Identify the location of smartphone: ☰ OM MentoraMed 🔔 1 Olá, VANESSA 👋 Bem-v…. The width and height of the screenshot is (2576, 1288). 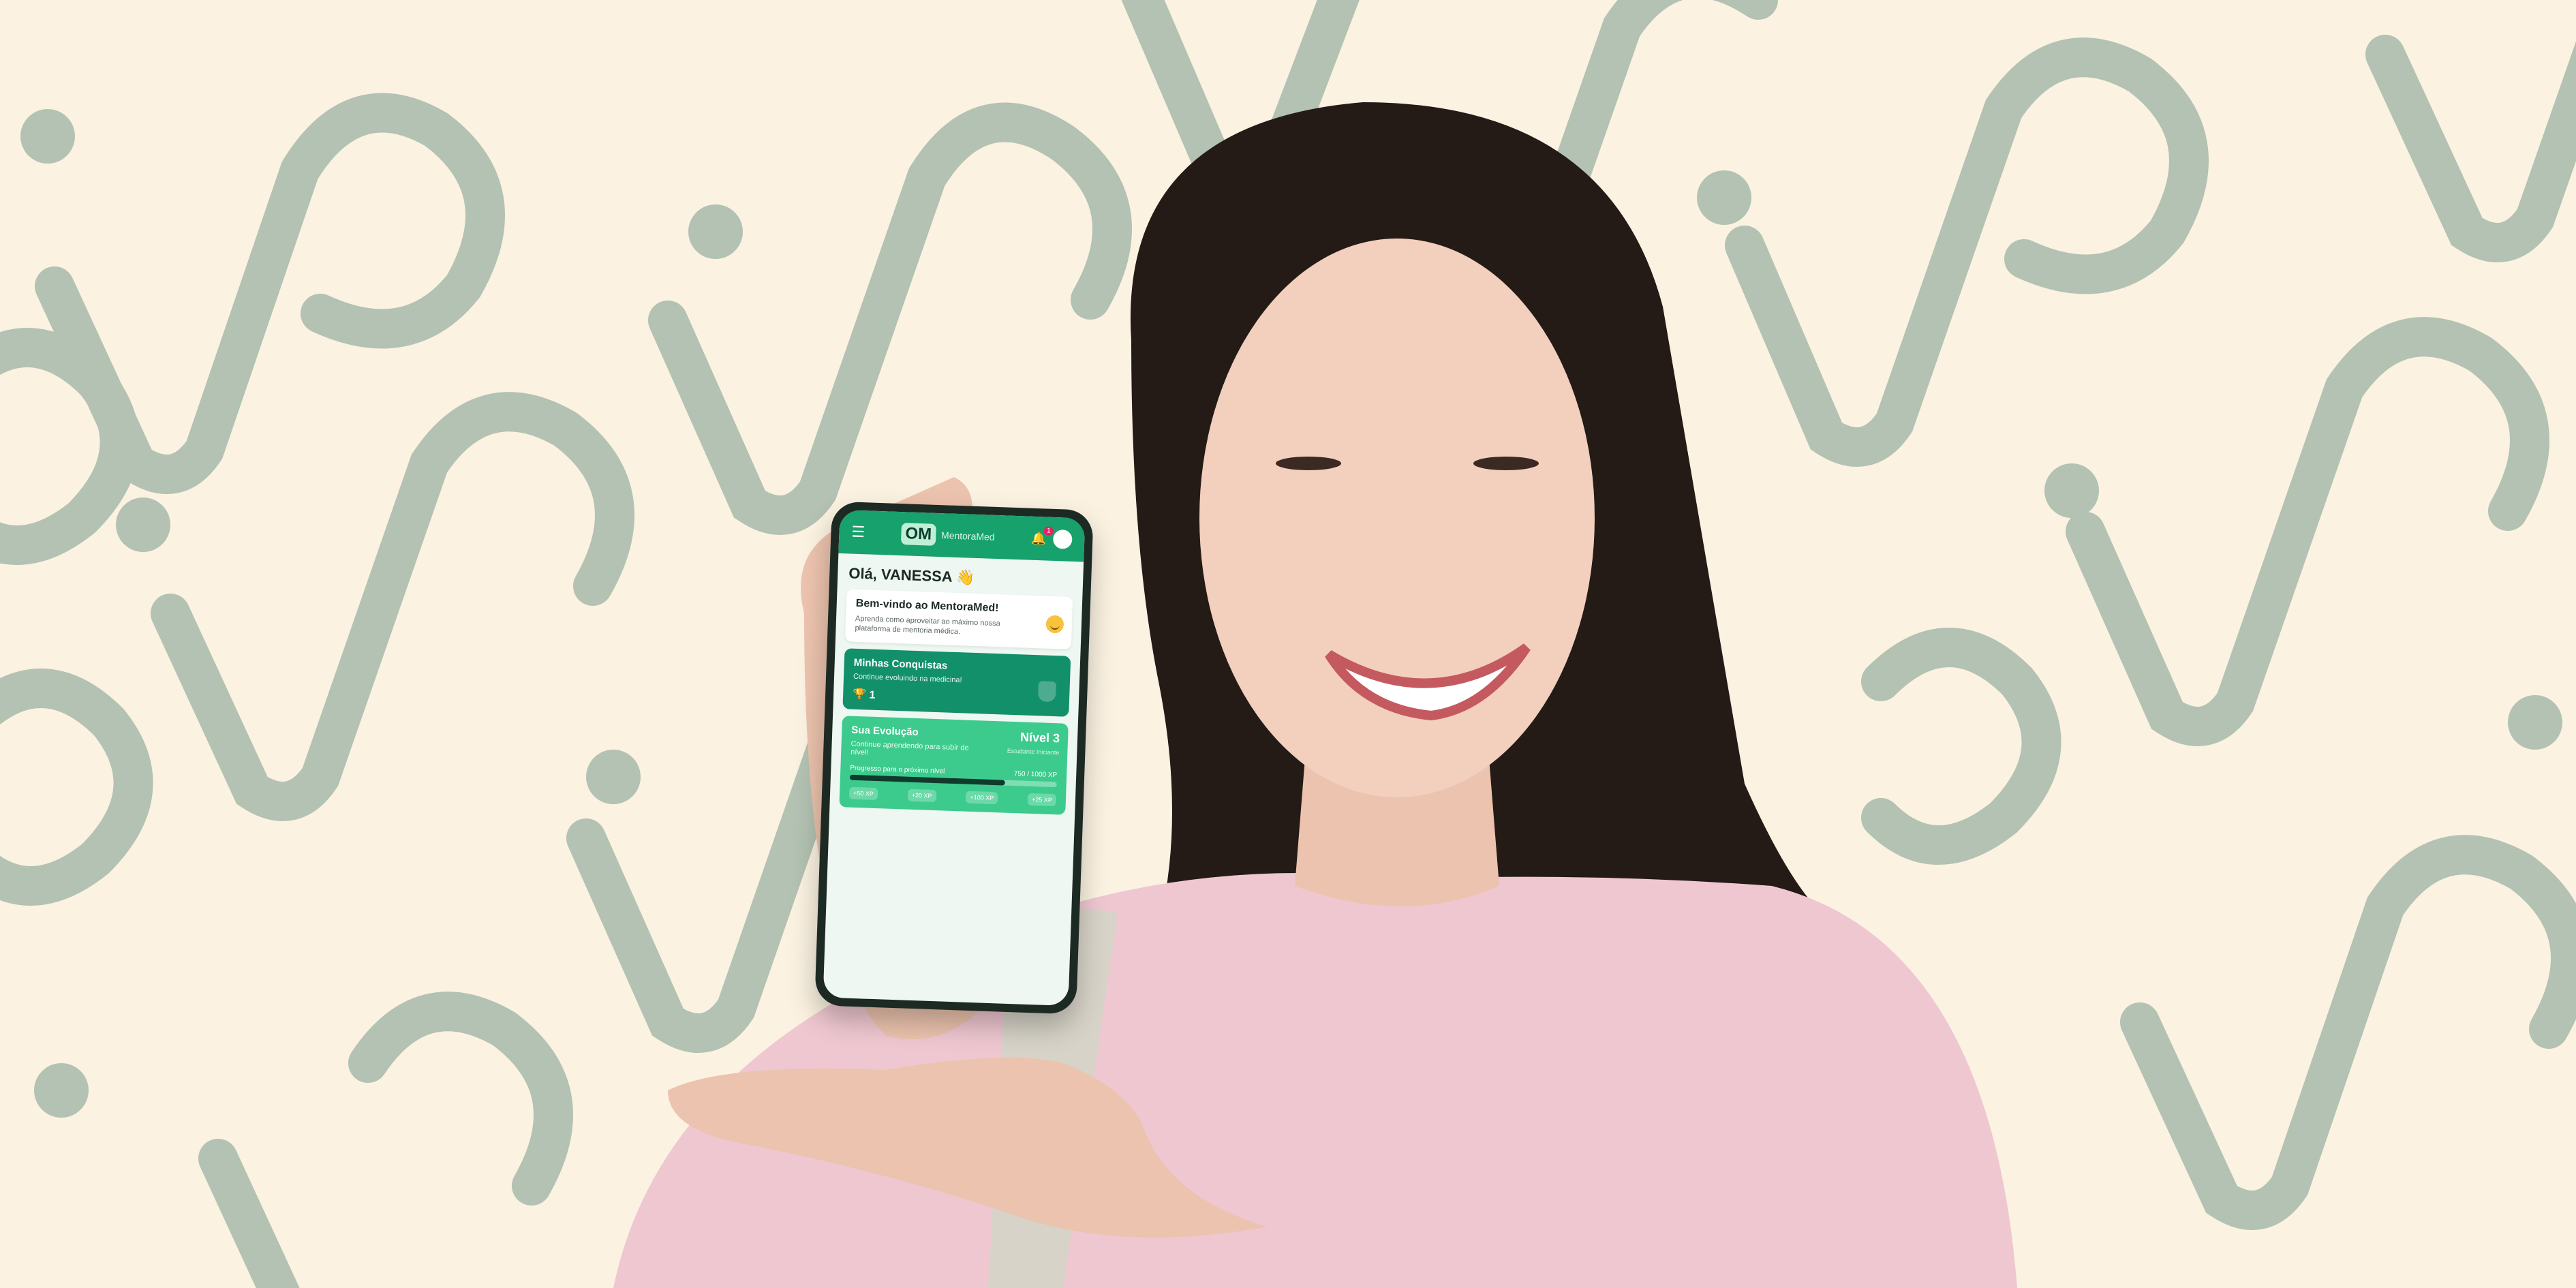
(954, 758).